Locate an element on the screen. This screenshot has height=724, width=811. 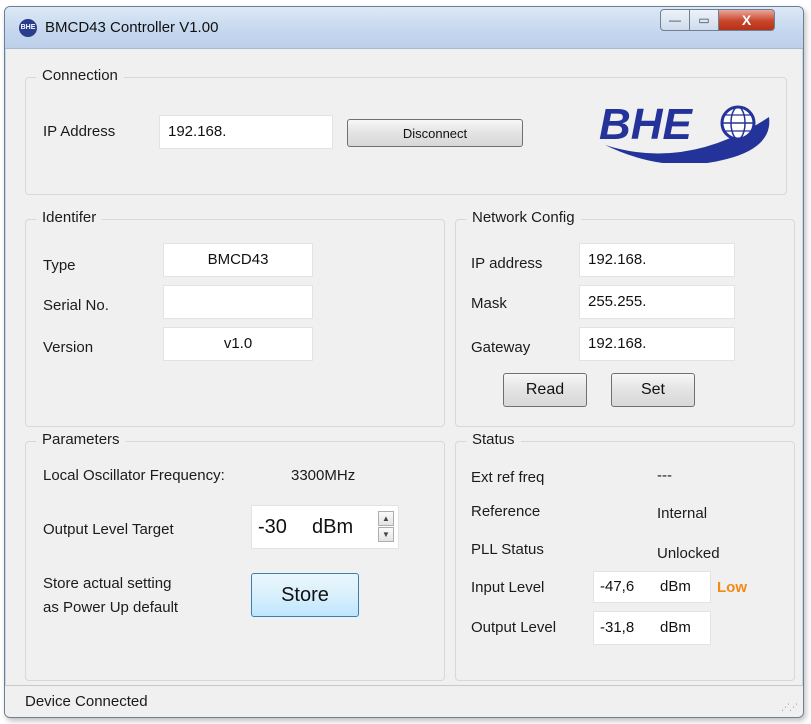
gateway-input: 192.168. is located at coordinates (657, 344).